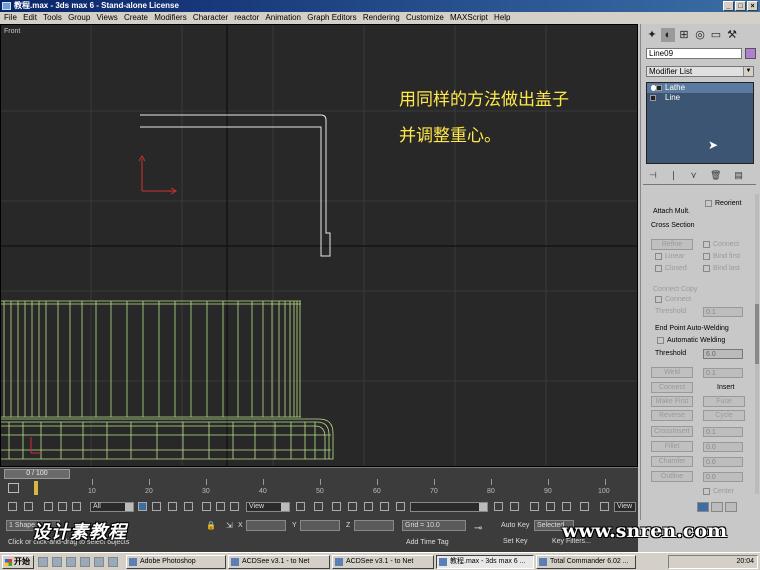 The width and height of the screenshot is (760, 570). What do you see at coordinates (268, 507) in the screenshot?
I see `reference-coordinate-dropdown: View` at bounding box center [268, 507].